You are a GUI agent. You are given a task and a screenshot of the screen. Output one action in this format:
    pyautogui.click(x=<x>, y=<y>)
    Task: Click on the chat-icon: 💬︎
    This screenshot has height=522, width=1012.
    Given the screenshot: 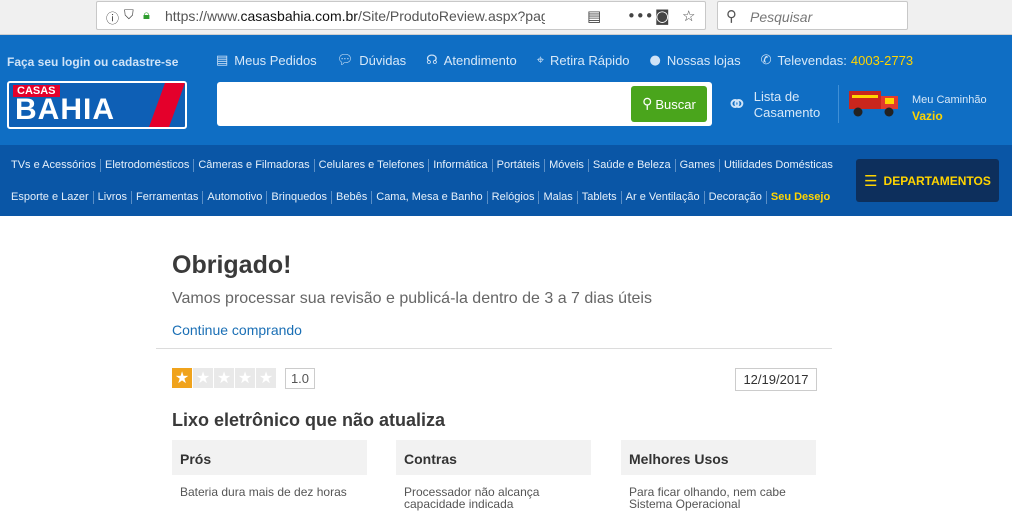 What is the action you would take?
    pyautogui.click(x=345, y=60)
    